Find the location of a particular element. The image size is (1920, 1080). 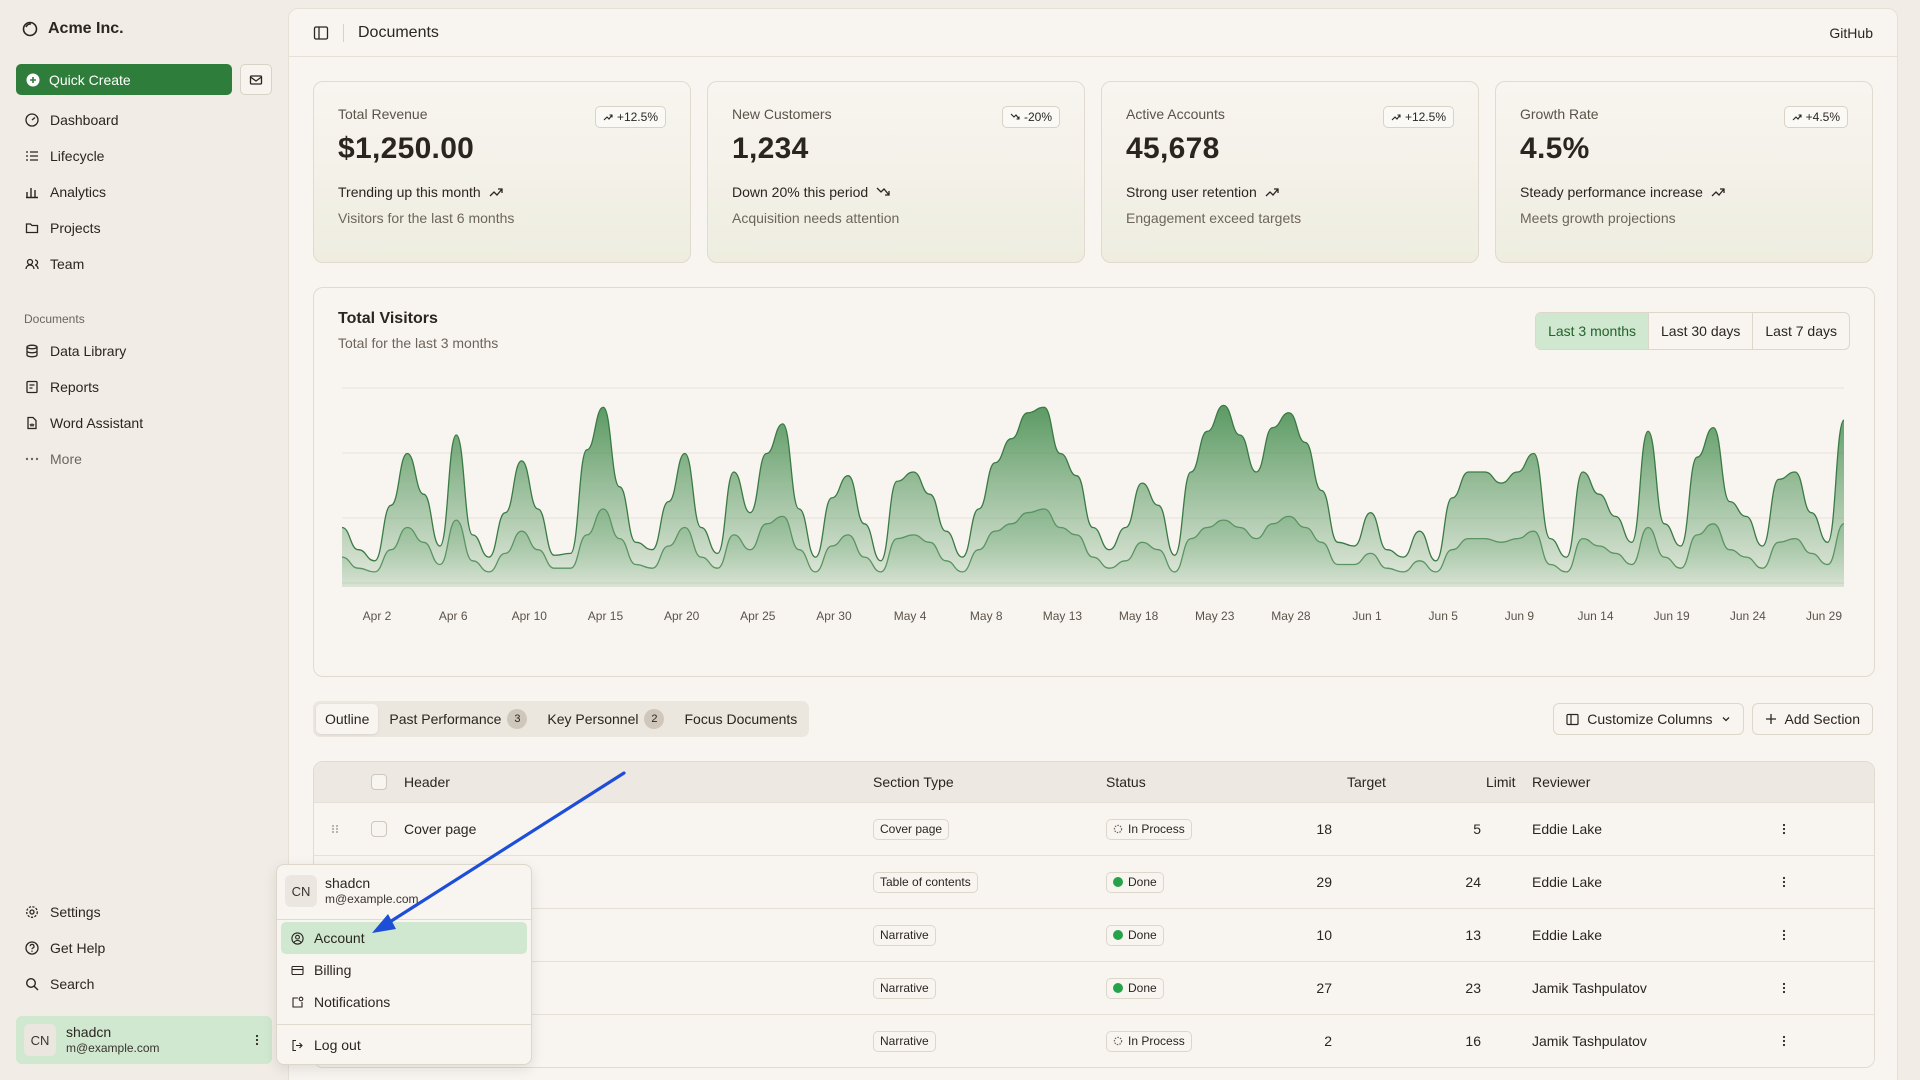

sidebar-item-team: Team is located at coordinates (143, 264).